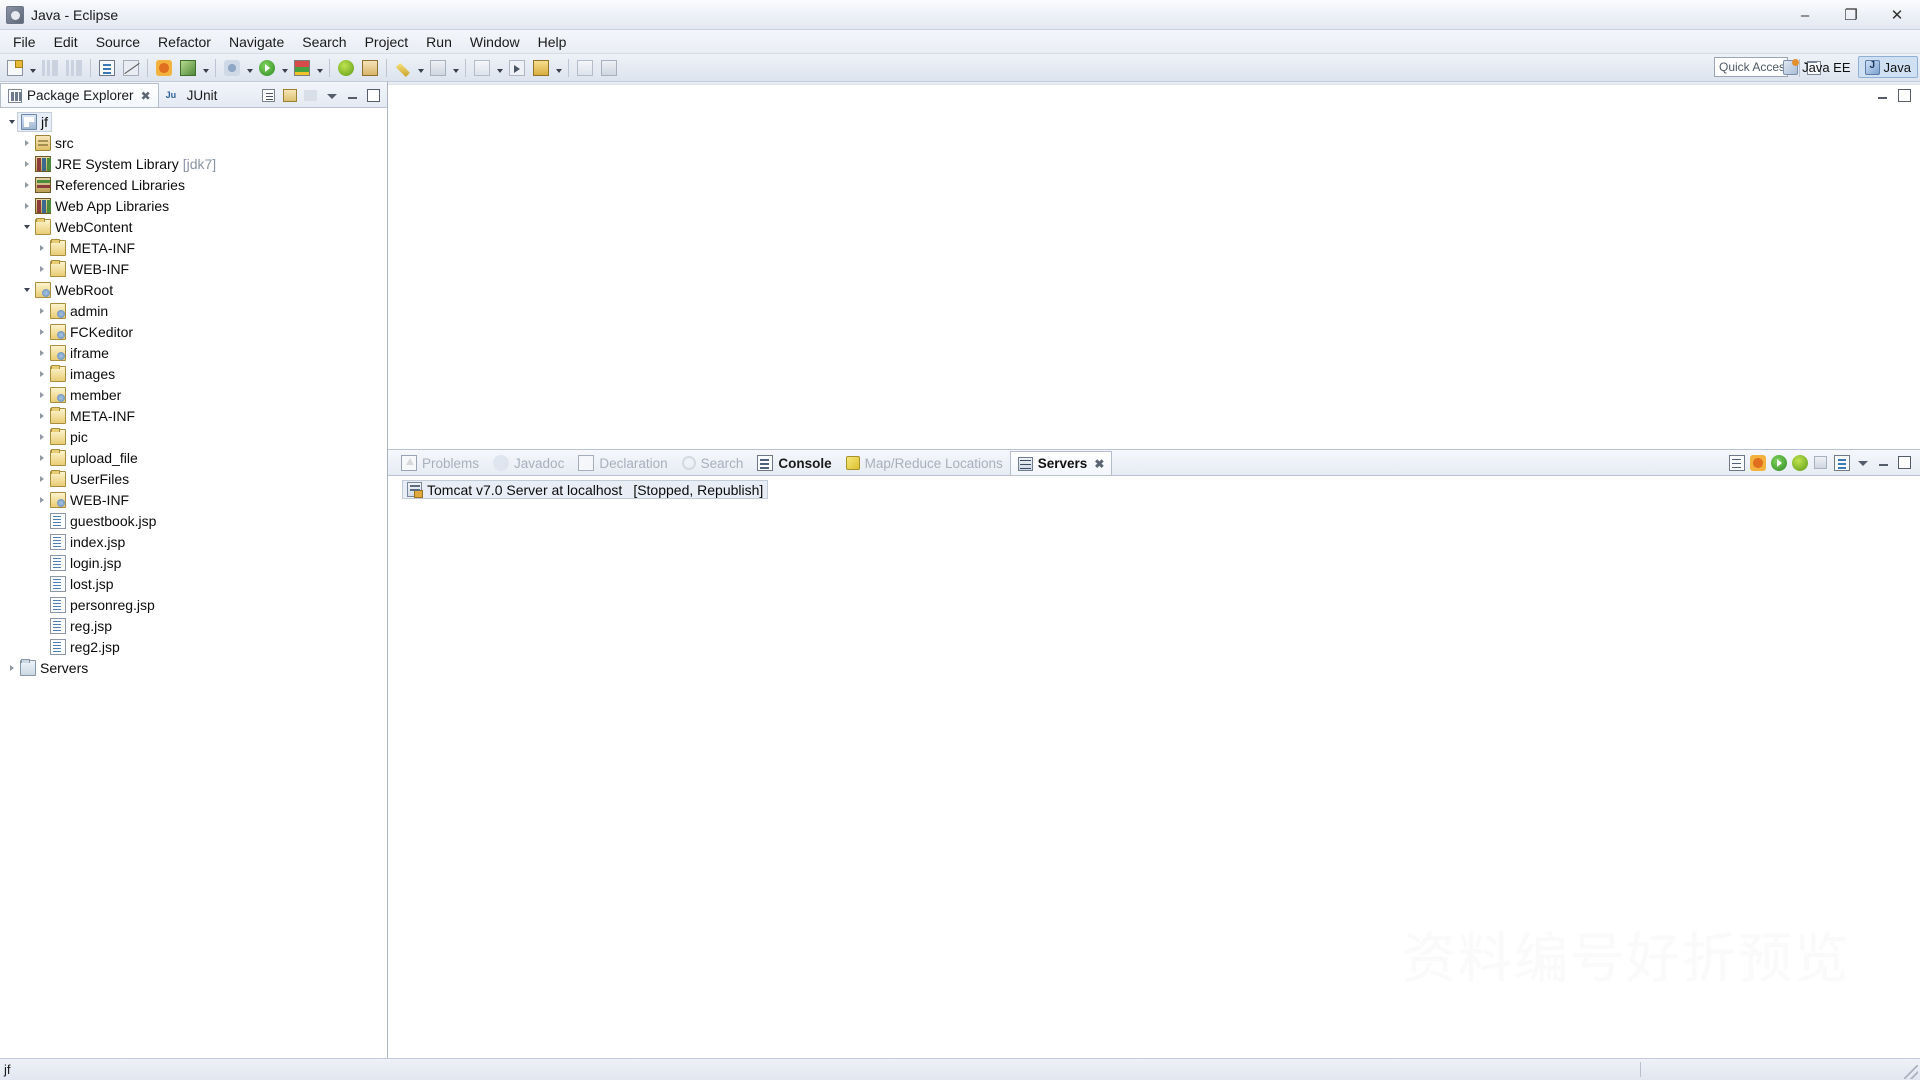 Image resolution: width=1920 pixels, height=1080 pixels. What do you see at coordinates (1862, 462) in the screenshot?
I see `bottom-view-menu-button` at bounding box center [1862, 462].